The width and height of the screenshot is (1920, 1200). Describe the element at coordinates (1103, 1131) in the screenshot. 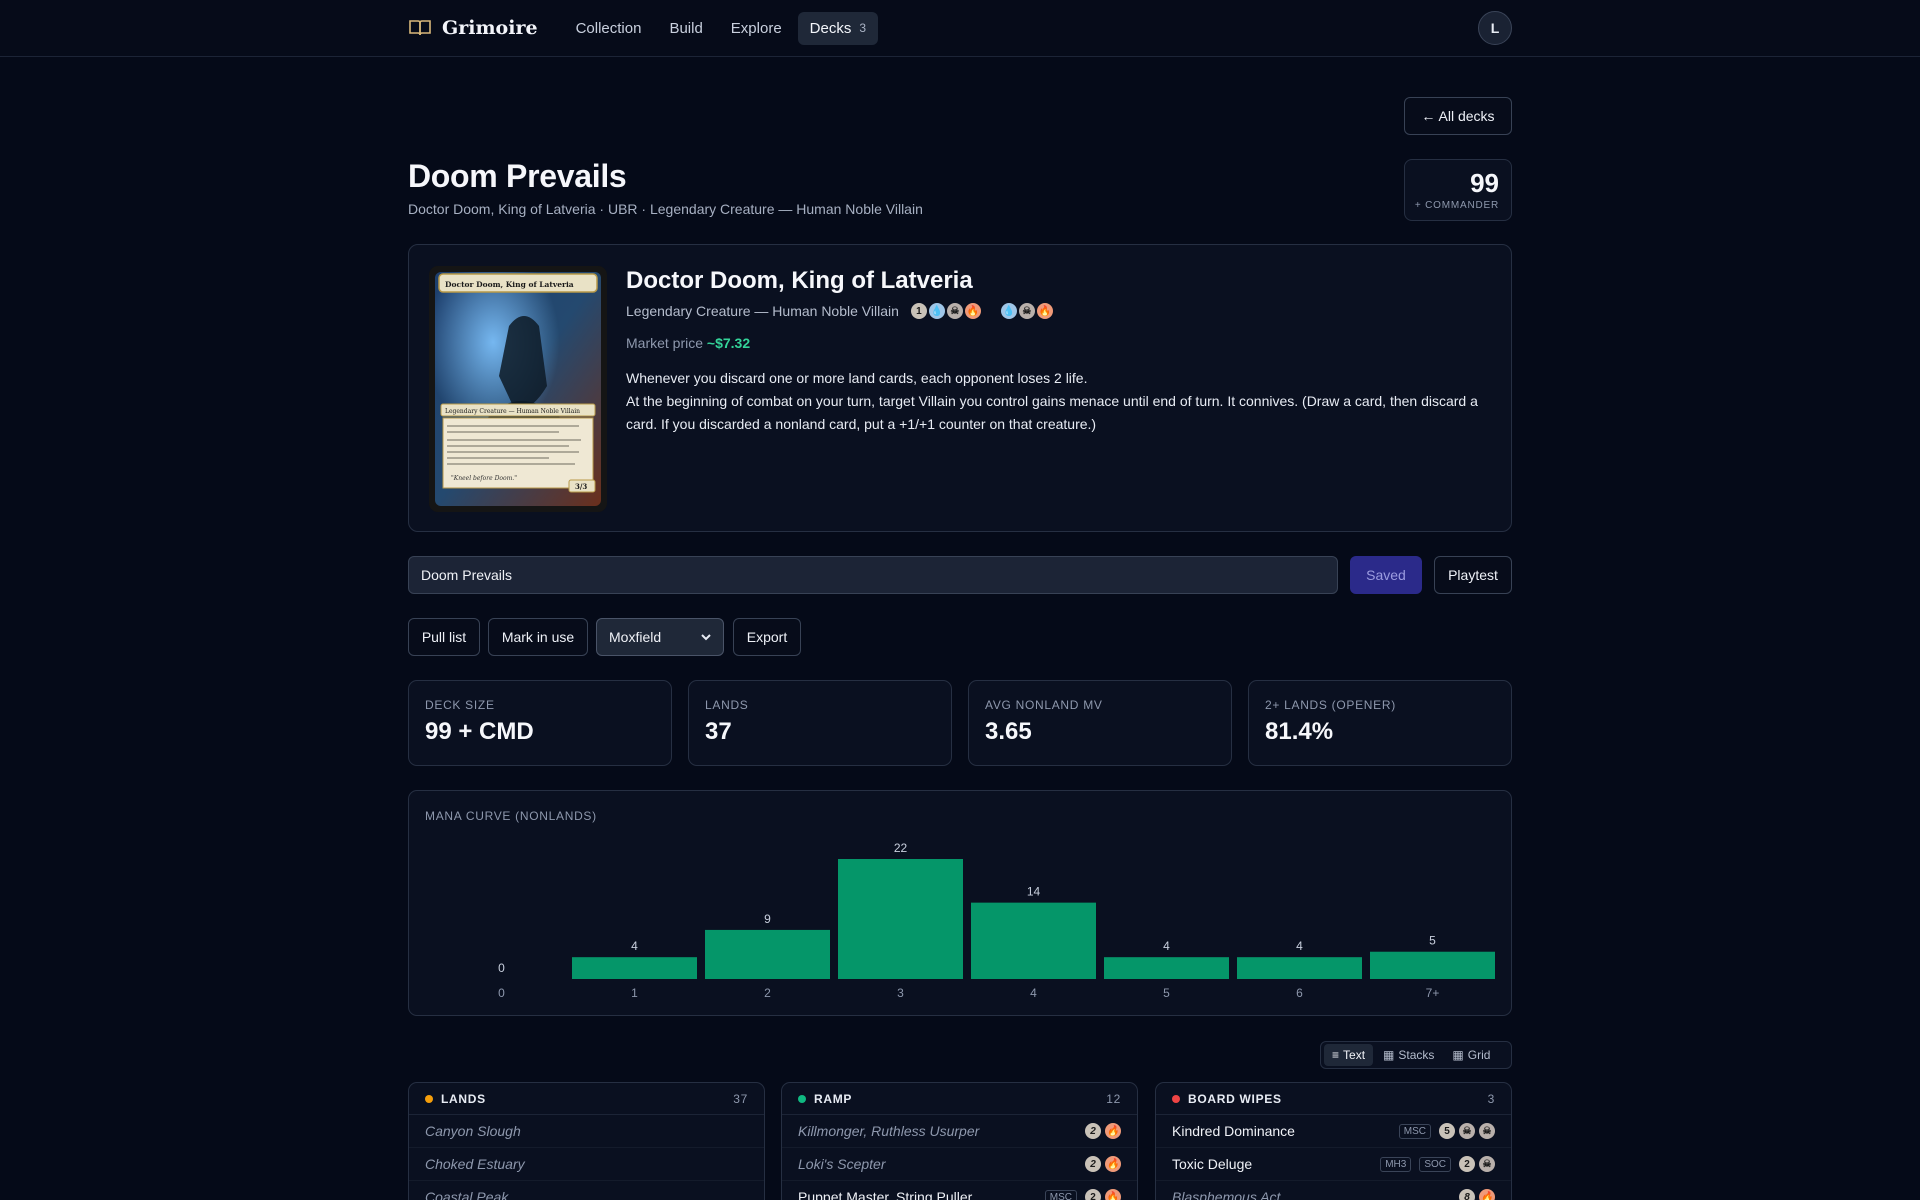

I see `card-meta: 2 🔥` at that location.